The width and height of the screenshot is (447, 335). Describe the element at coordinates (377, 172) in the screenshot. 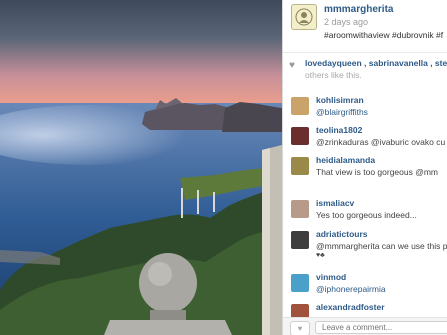

I see `comment-text: That view is too gorgeous @mm` at that location.